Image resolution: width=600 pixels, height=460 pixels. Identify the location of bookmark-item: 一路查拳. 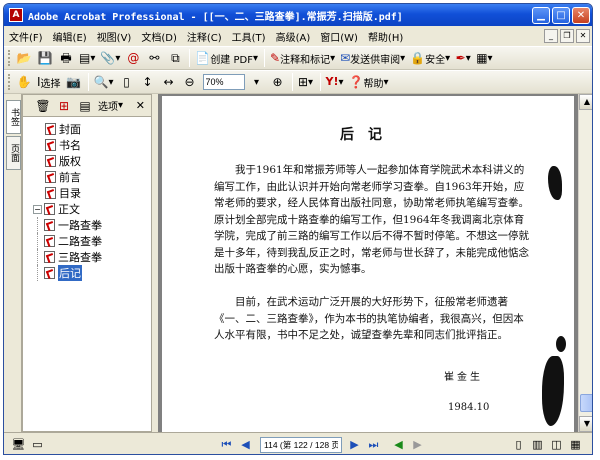
(87, 225).